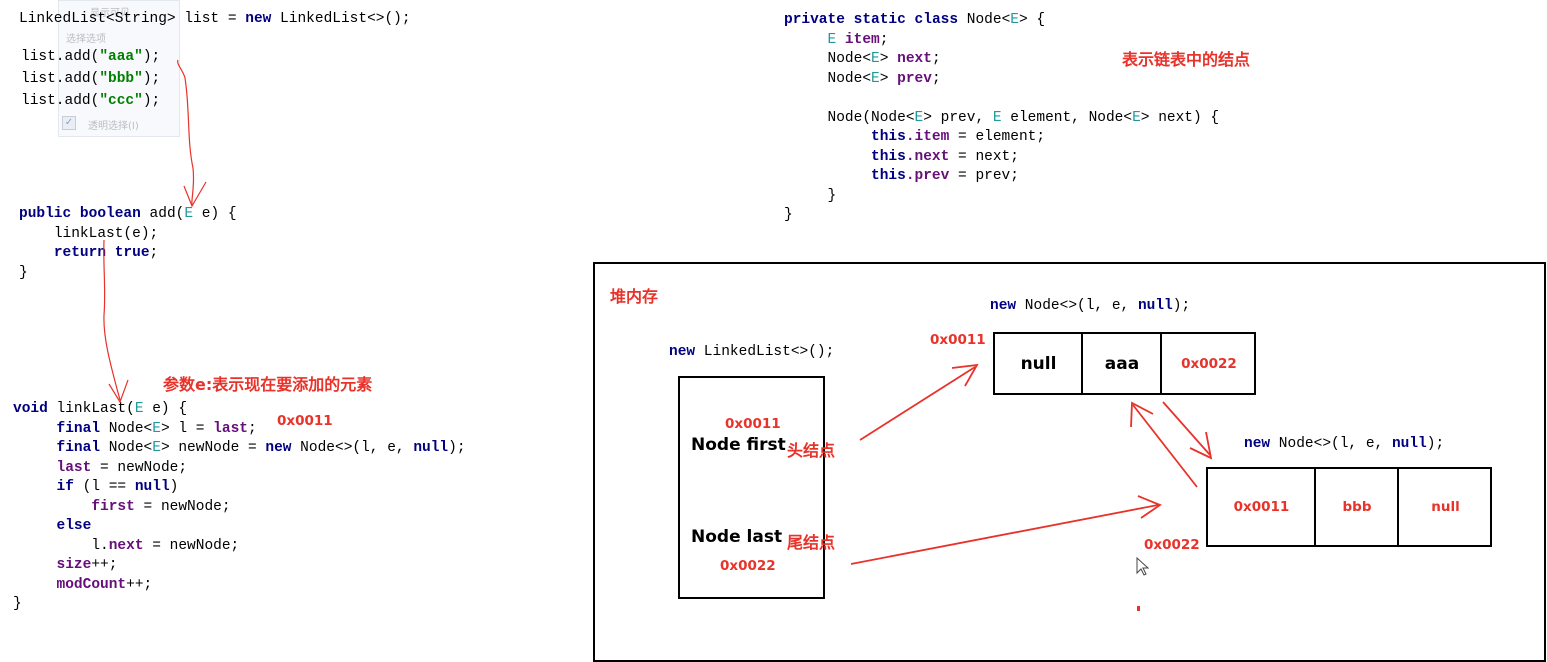 Image resolution: width=1547 pixels, height=662 pixels. I want to click on prev-pointer-arrow, so click(1165, 446).